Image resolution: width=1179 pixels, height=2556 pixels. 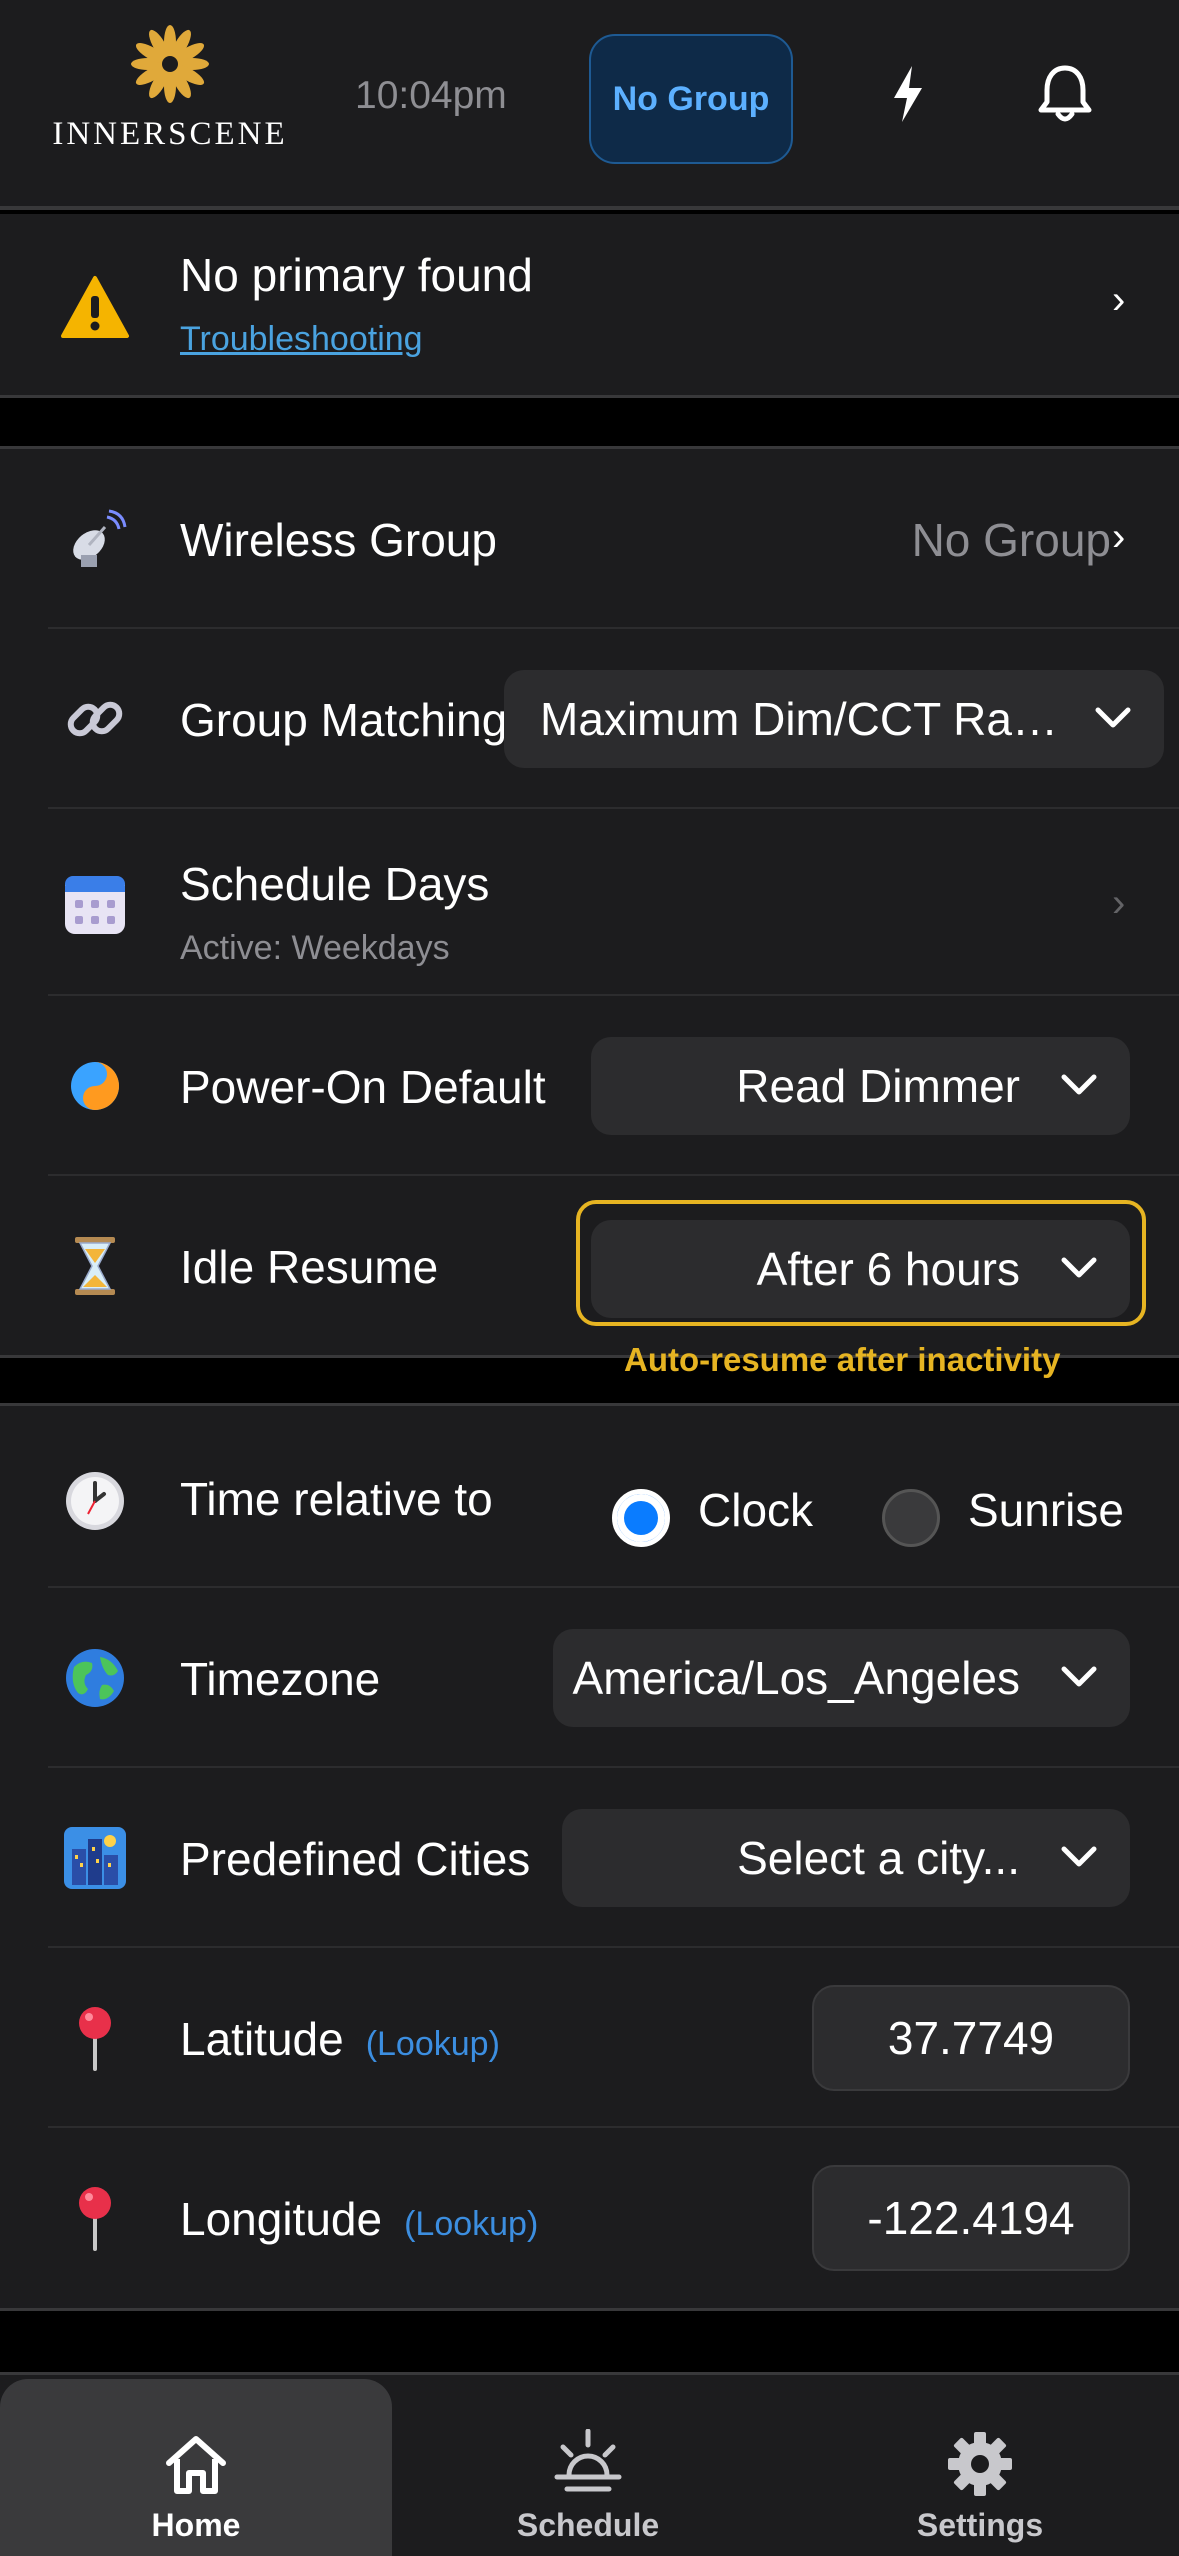 I want to click on power-on-default-select: Read Dimmer, so click(x=860, y=1086).